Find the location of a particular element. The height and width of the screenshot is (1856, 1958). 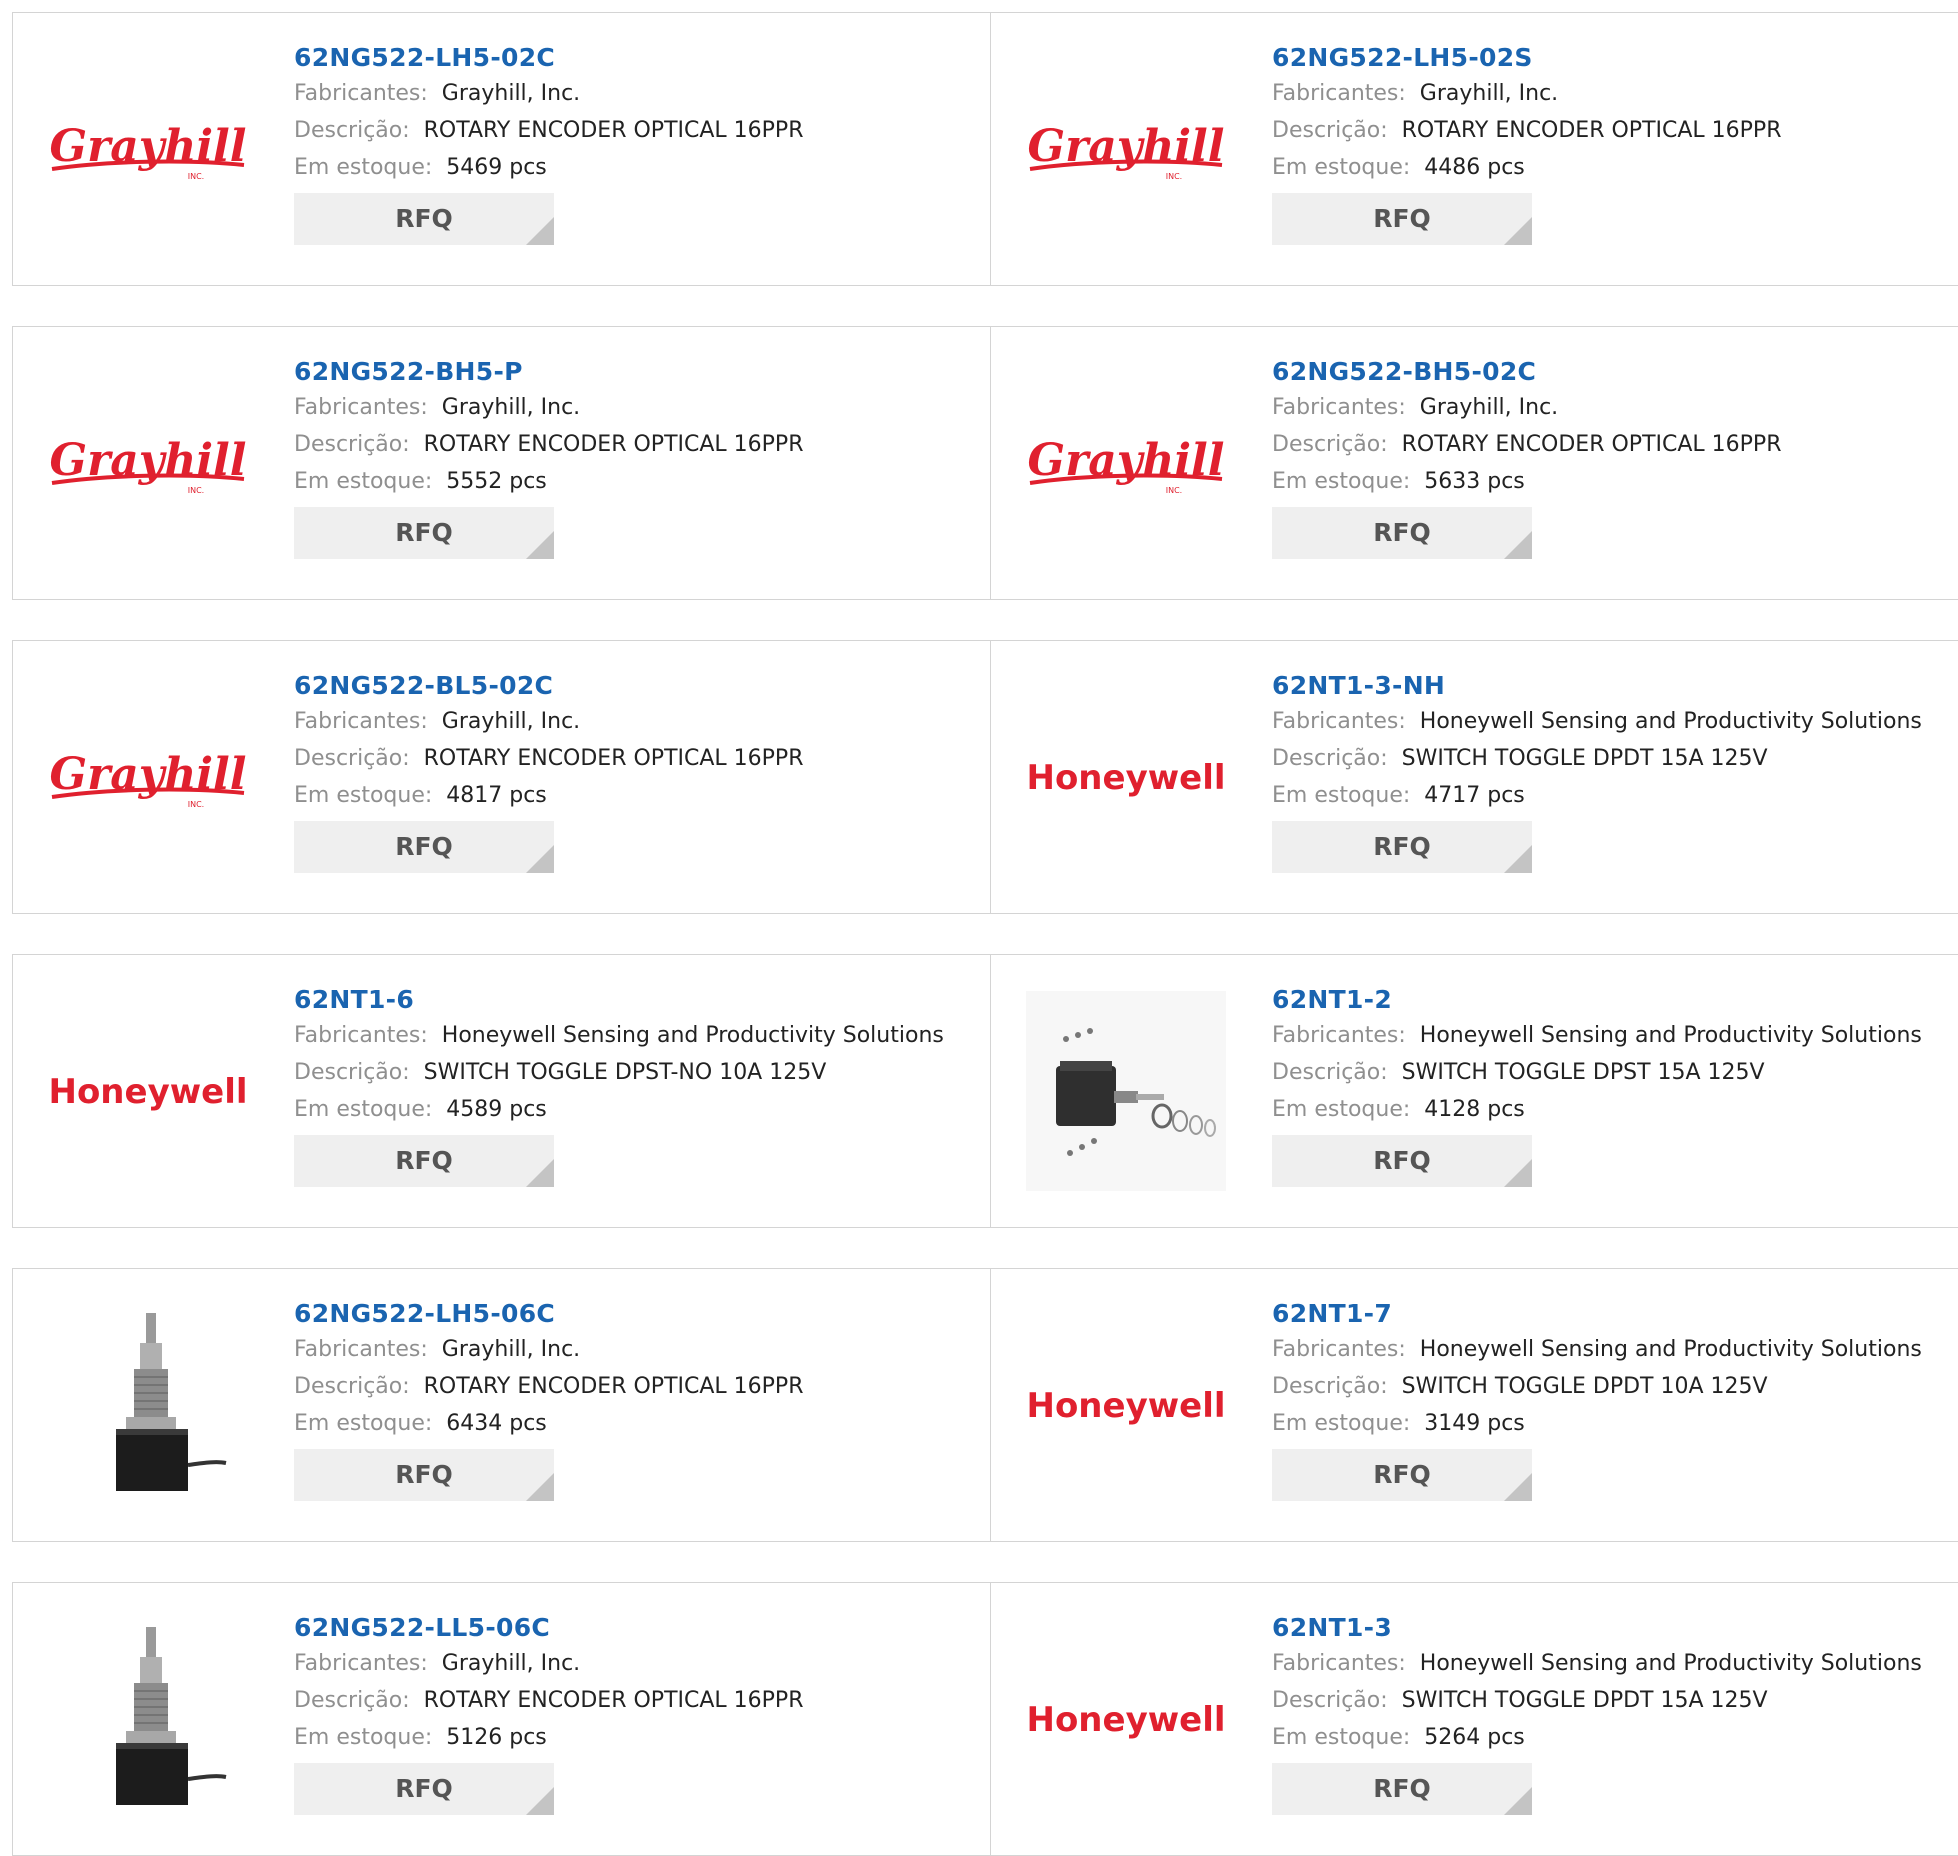

stock-line: Em estoque: 4589 pcs is located at coordinates (637, 1109).